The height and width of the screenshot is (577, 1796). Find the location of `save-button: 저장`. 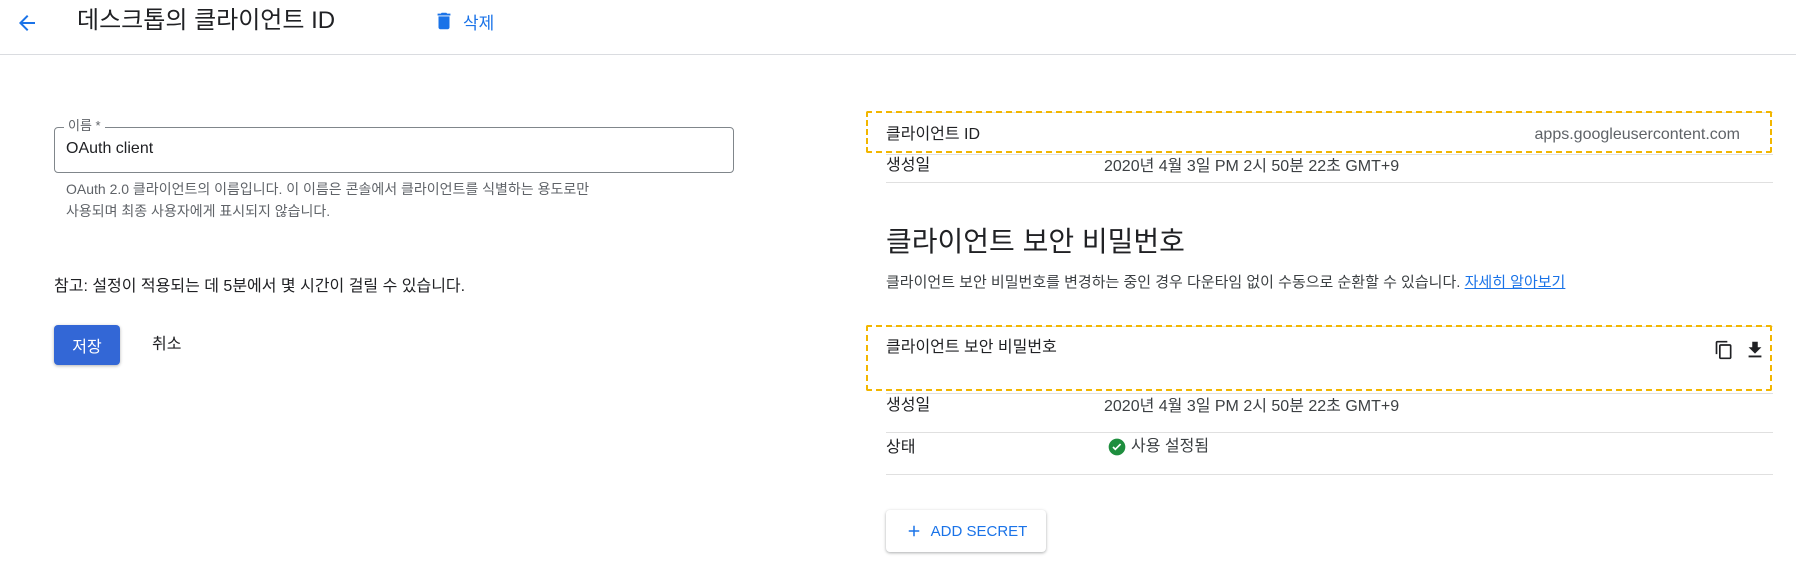

save-button: 저장 is located at coordinates (87, 345).